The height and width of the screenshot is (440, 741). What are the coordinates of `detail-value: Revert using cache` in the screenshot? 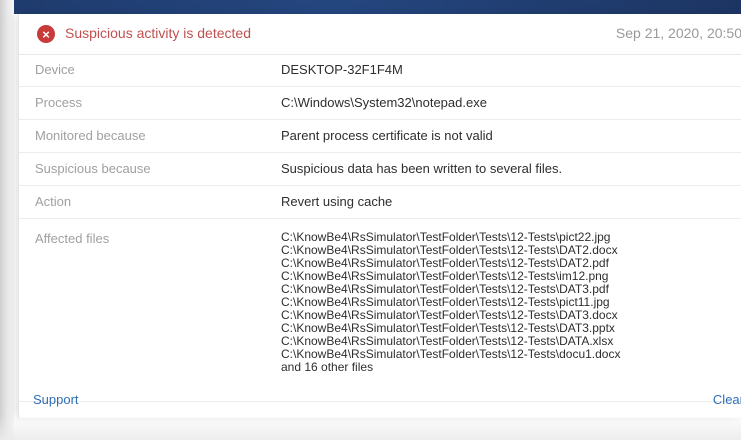 It's located at (337, 201).